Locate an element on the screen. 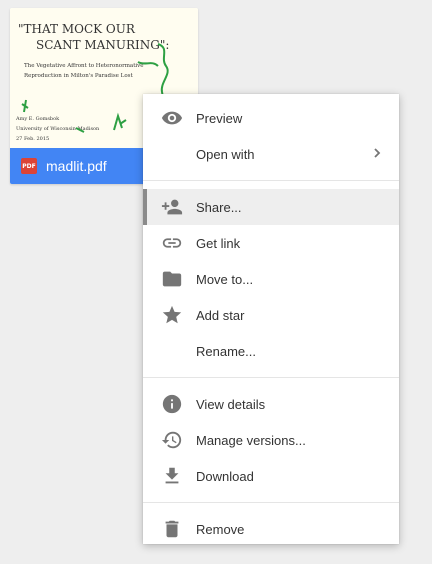 Image resolution: width=432 pixels, height=564 pixels. menu-item-label: Preview is located at coordinates (219, 118).